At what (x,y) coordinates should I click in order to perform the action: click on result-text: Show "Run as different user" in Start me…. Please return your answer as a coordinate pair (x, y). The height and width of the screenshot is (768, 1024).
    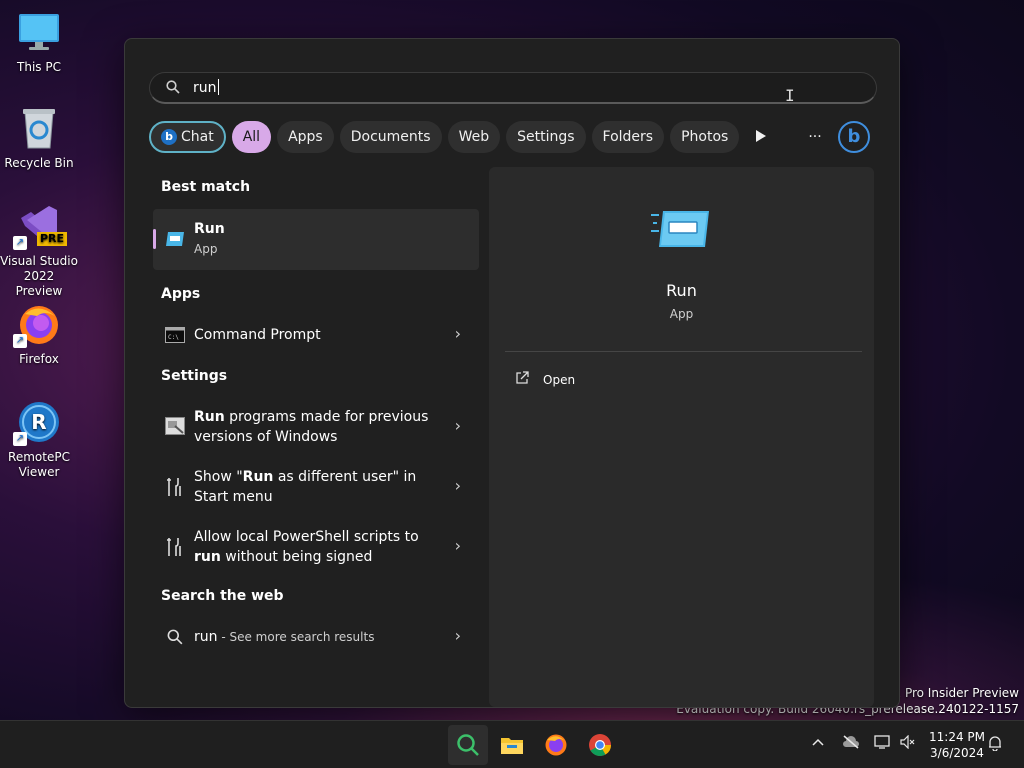
    Looking at the image, I should click on (305, 487).